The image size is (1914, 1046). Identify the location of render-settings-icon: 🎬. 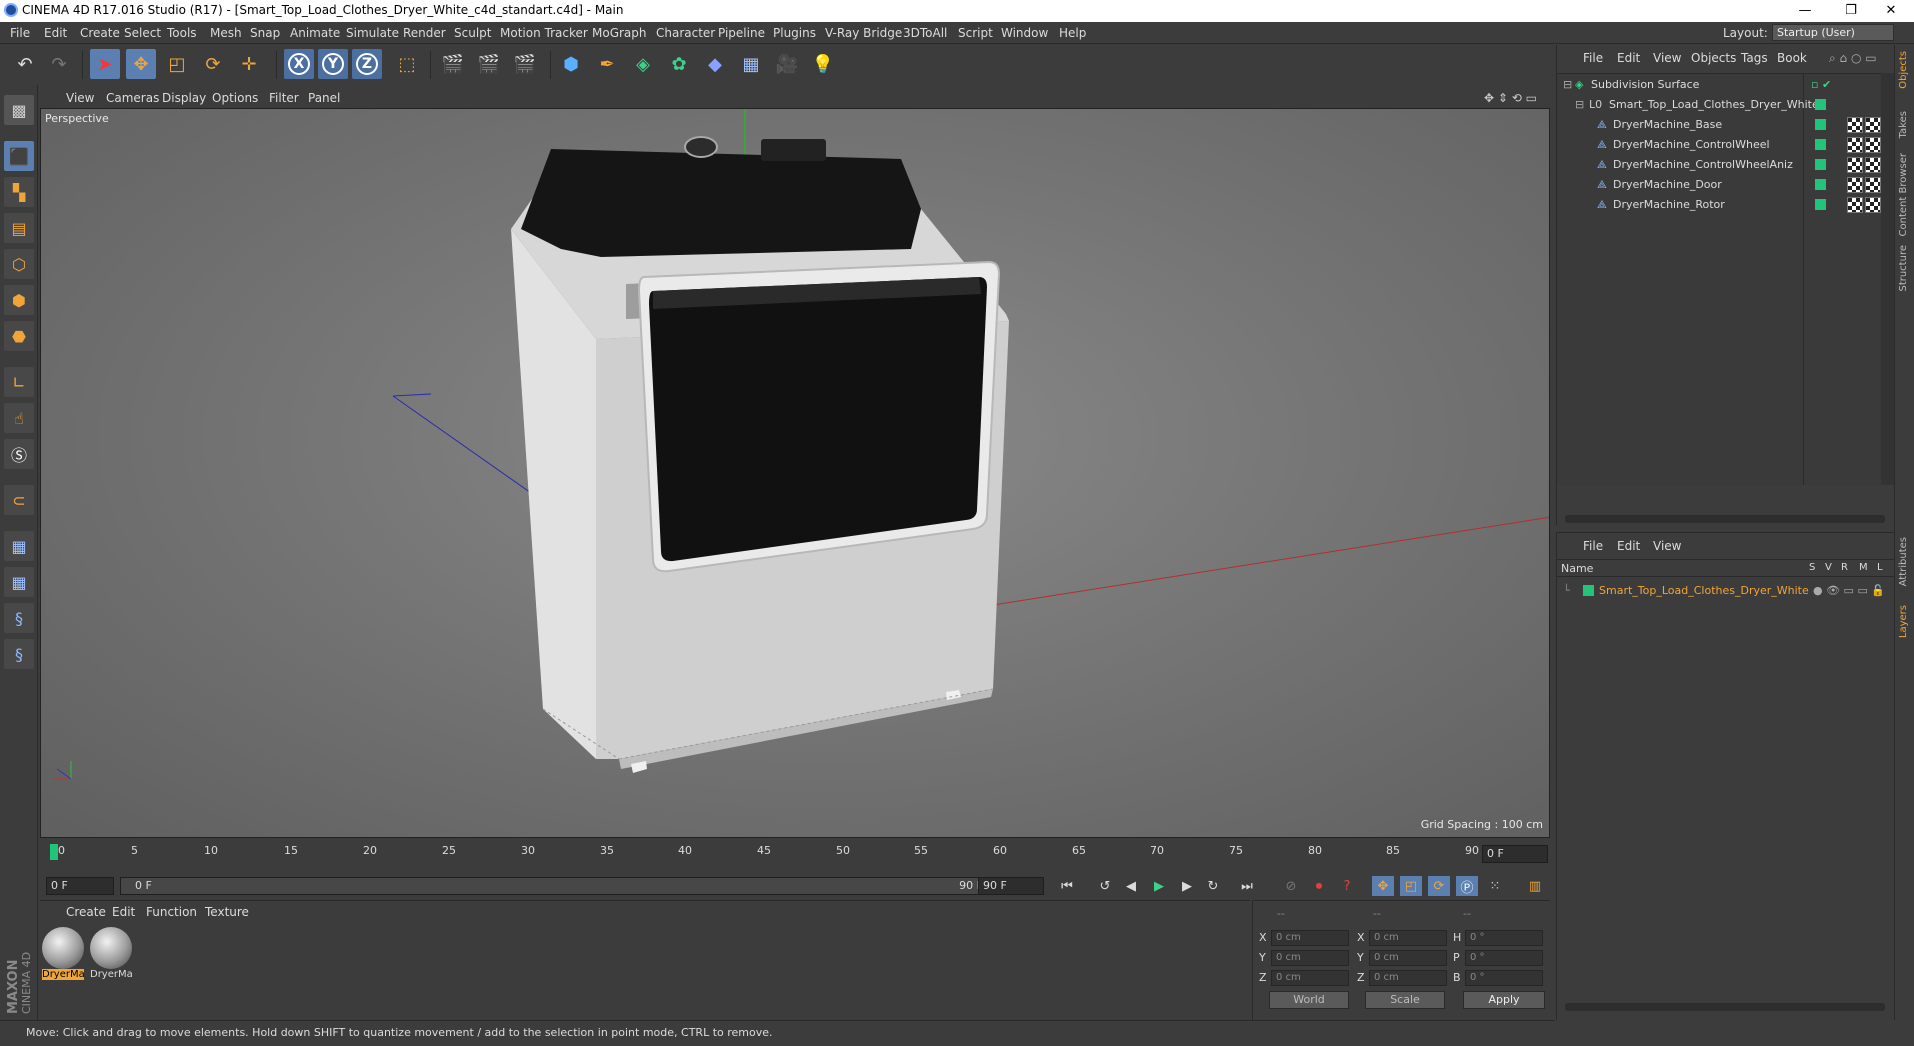
(525, 64).